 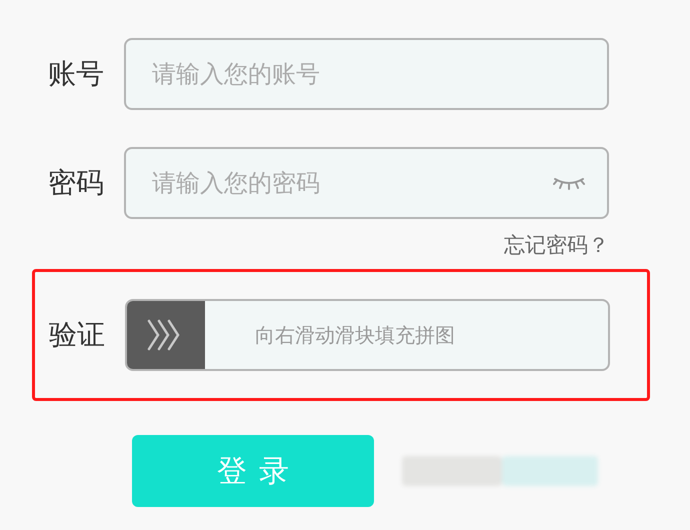 What do you see at coordinates (366, 74) in the screenshot?
I see `account-field: 请输入您的账号` at bounding box center [366, 74].